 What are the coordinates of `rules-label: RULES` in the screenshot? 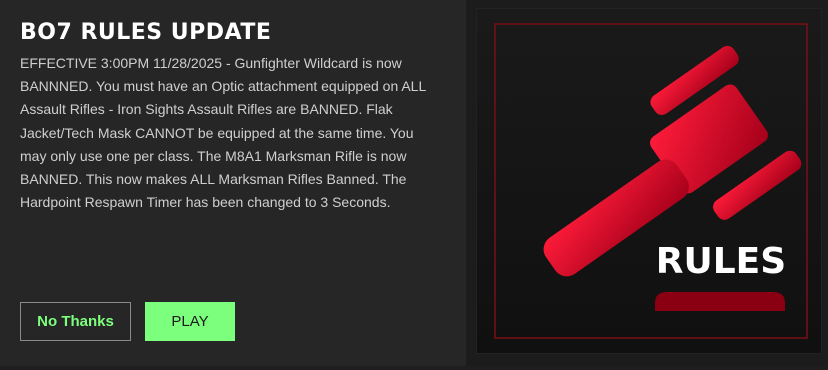 It's located at (721, 261).